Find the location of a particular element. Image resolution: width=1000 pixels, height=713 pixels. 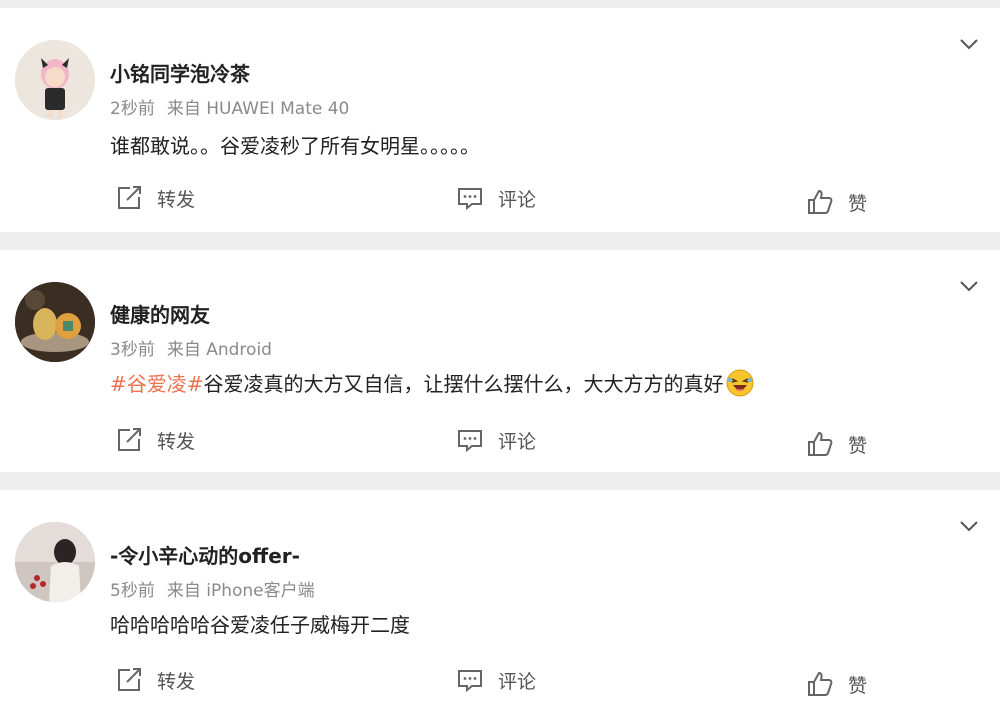

comment-text: 谁都敢说。。谷爱凌秒了所有女明星。。。。。 is located at coordinates (295, 146).